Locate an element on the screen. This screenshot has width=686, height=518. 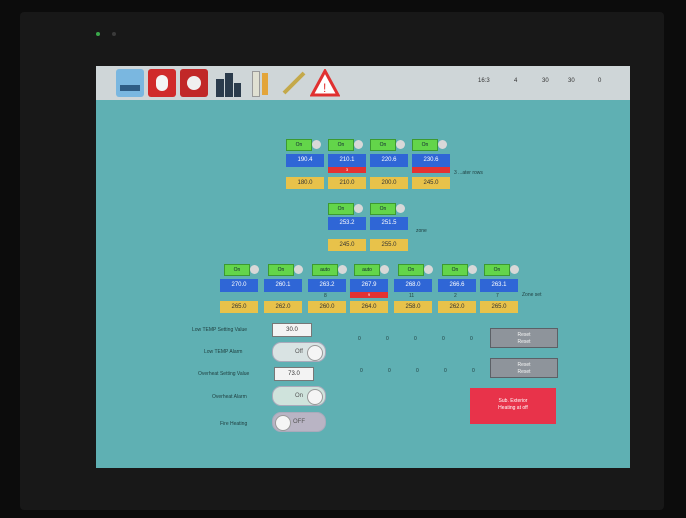
group1-card2-value: 210.1 is located at coordinates (347, 160).